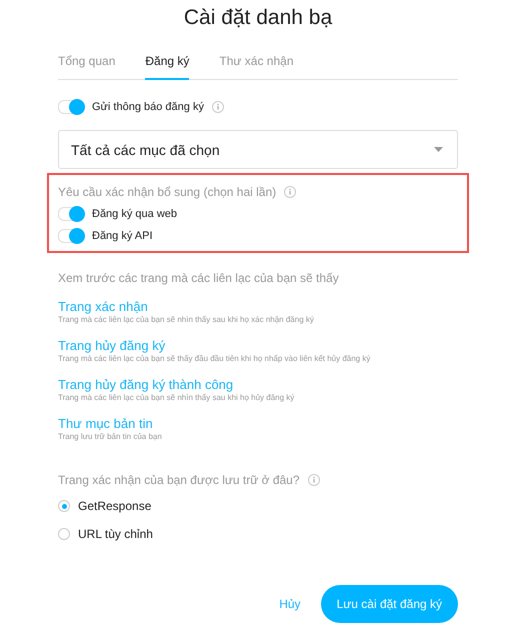 This screenshot has width=516, height=634. Describe the element at coordinates (87, 65) in the screenshot. I see `tab: Tổng quan` at that location.